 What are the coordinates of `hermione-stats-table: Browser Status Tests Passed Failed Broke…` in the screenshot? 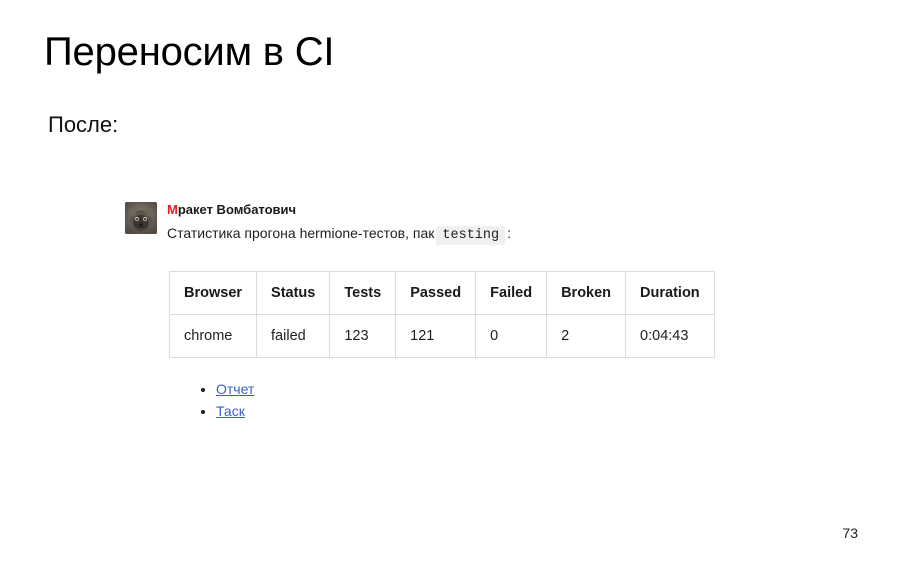 It's located at (441, 314).